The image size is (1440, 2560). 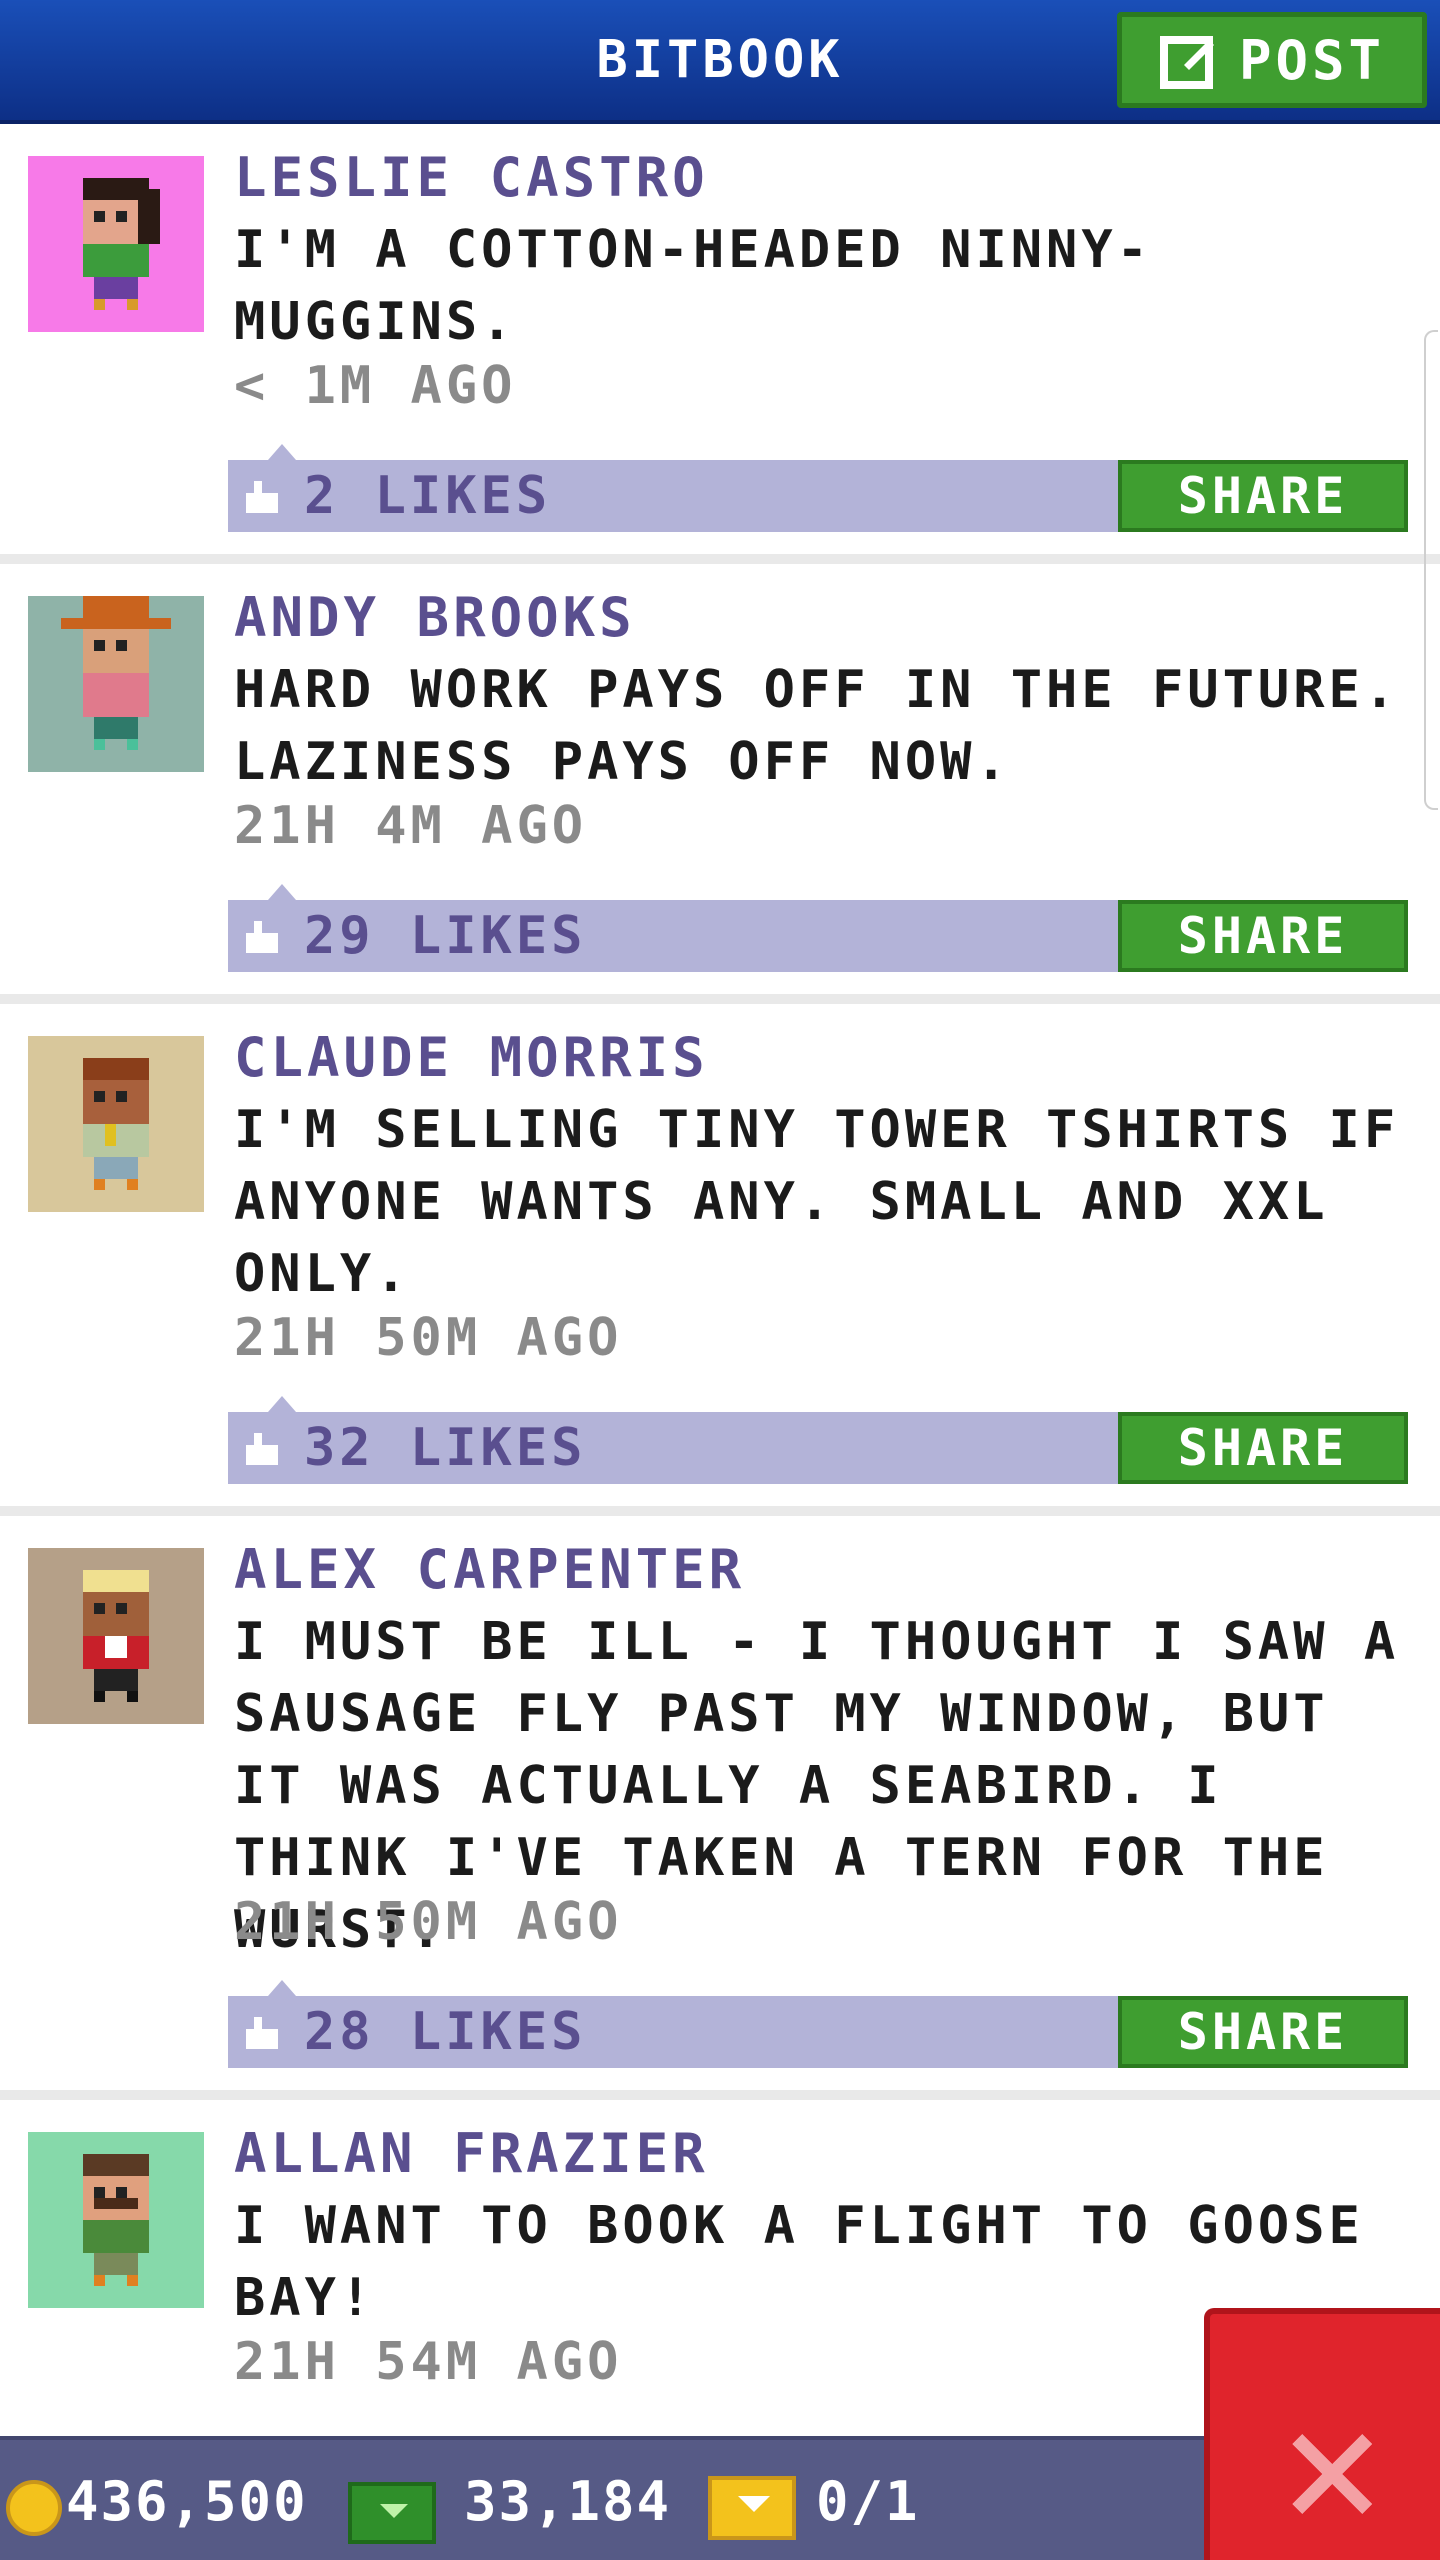 What do you see at coordinates (392, 2513) in the screenshot?
I see `bux-icon` at bounding box center [392, 2513].